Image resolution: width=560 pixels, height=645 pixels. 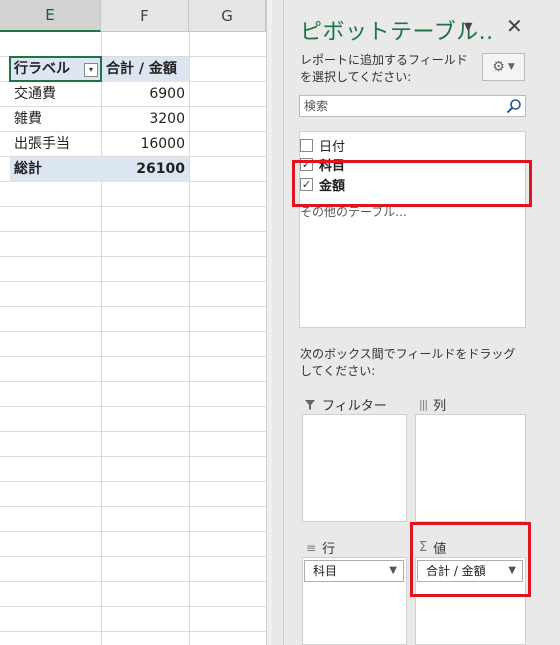 I want to click on gear-icon: ⚙, so click(x=498, y=67).